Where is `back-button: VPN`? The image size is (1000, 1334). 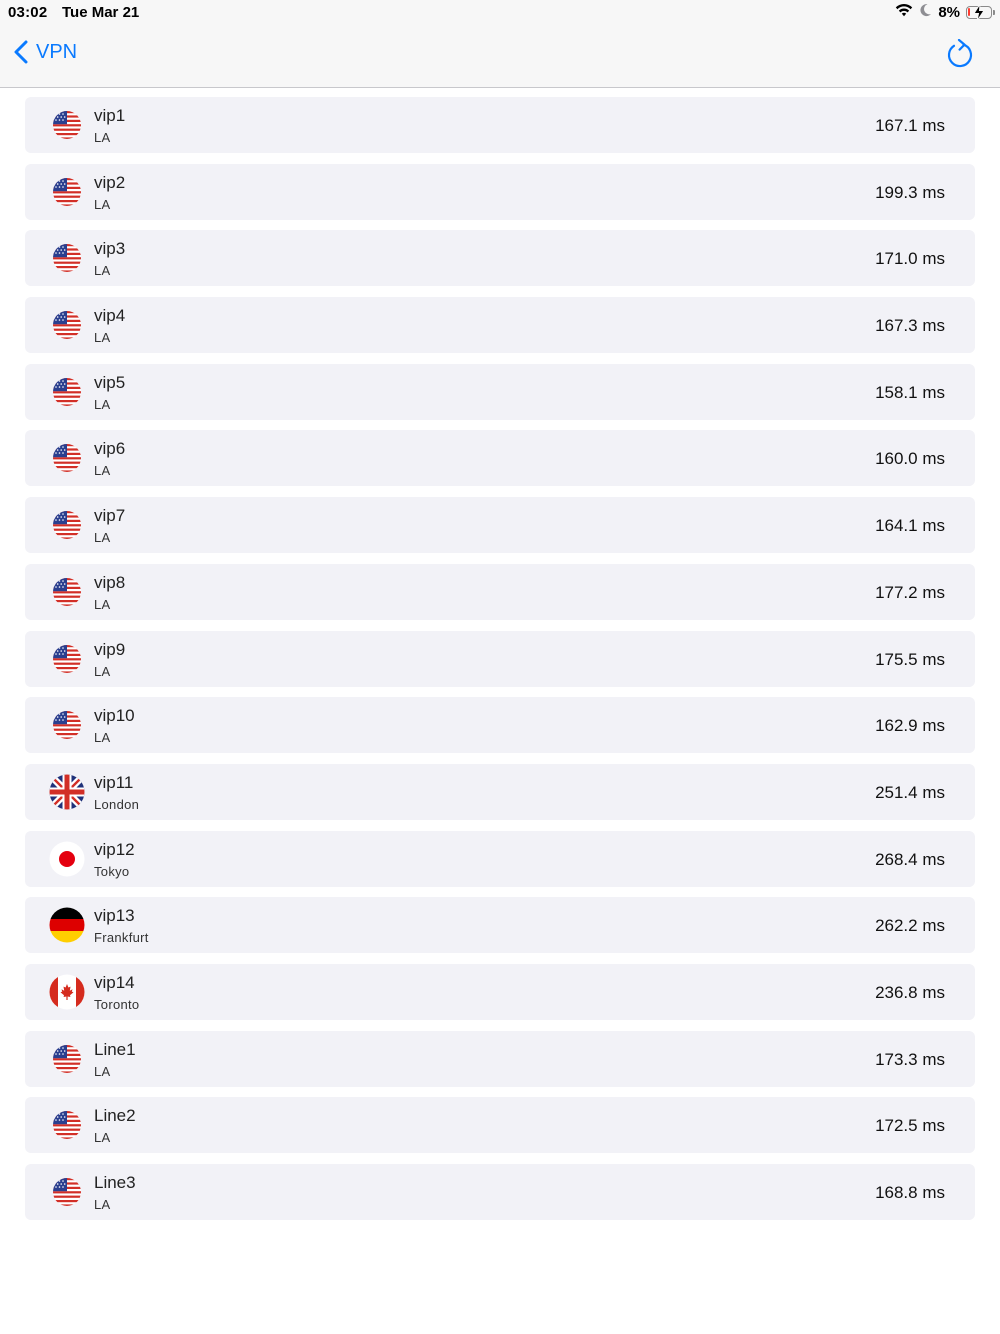 back-button: VPN is located at coordinates (45, 52).